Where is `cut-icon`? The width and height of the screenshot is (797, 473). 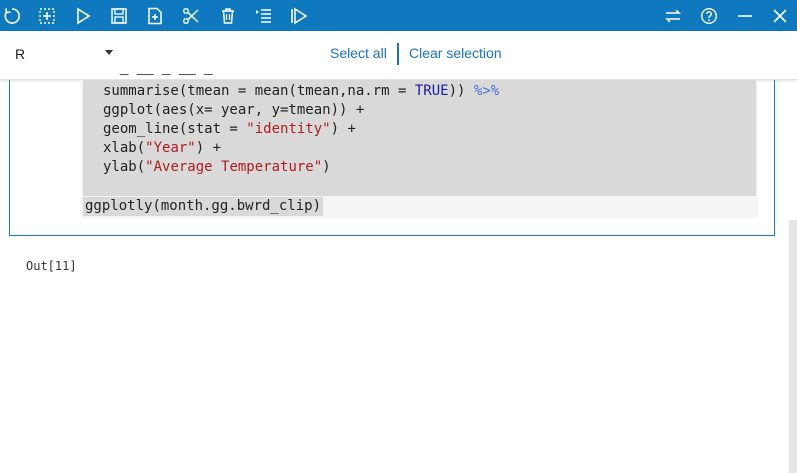
cut-icon is located at coordinates (191, 16).